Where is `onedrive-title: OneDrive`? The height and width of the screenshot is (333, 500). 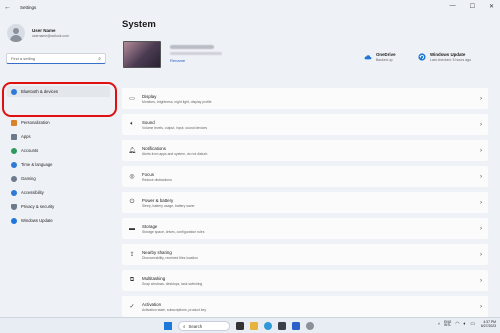 onedrive-title: OneDrive is located at coordinates (386, 54).